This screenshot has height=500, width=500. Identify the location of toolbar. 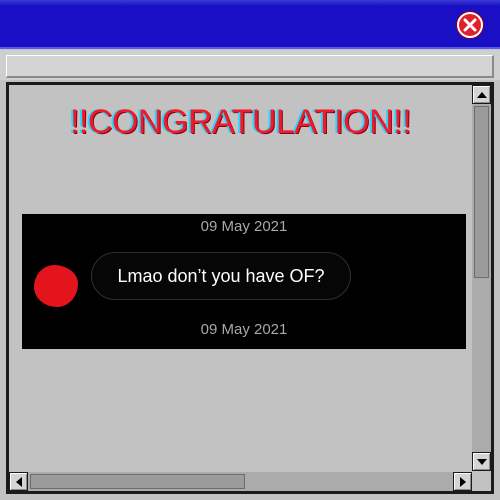
(250, 65).